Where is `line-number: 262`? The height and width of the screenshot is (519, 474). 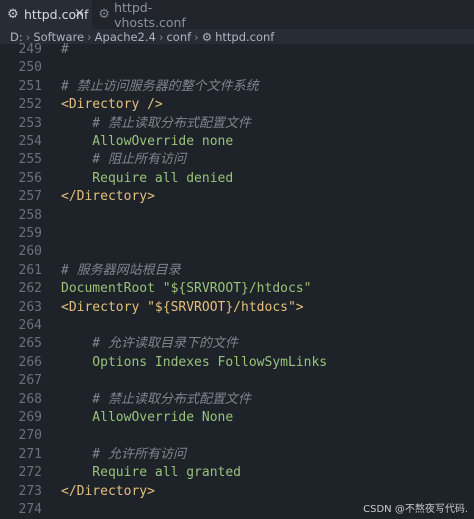
line-number: 262 is located at coordinates (30, 289).